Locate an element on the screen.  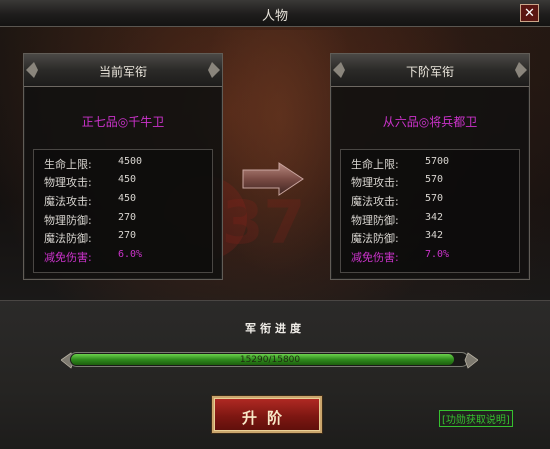
stat-value: 5700 is located at coordinates (437, 161).